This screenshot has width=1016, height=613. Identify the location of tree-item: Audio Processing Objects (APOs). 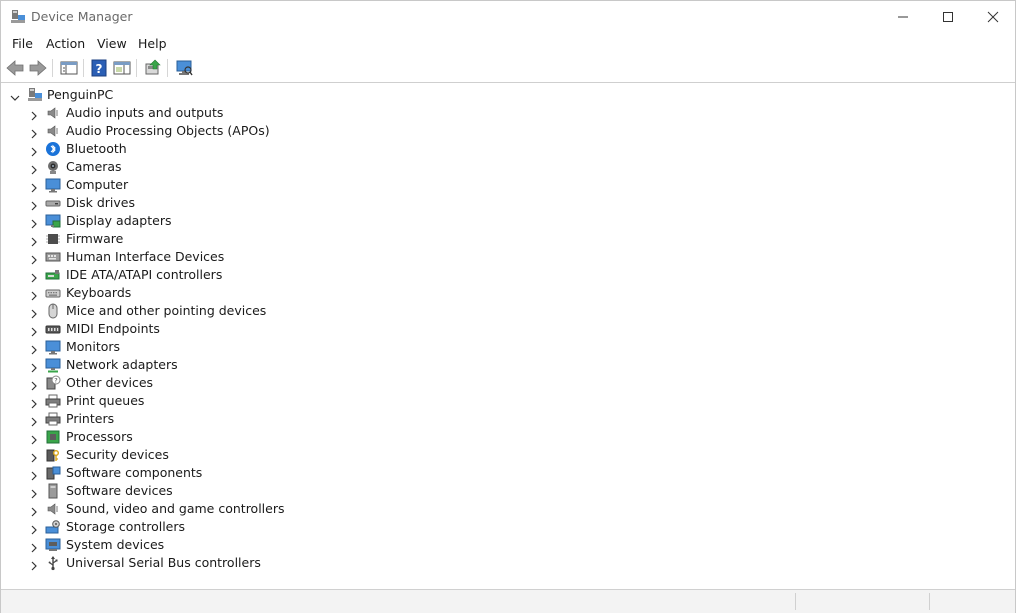
(301, 131).